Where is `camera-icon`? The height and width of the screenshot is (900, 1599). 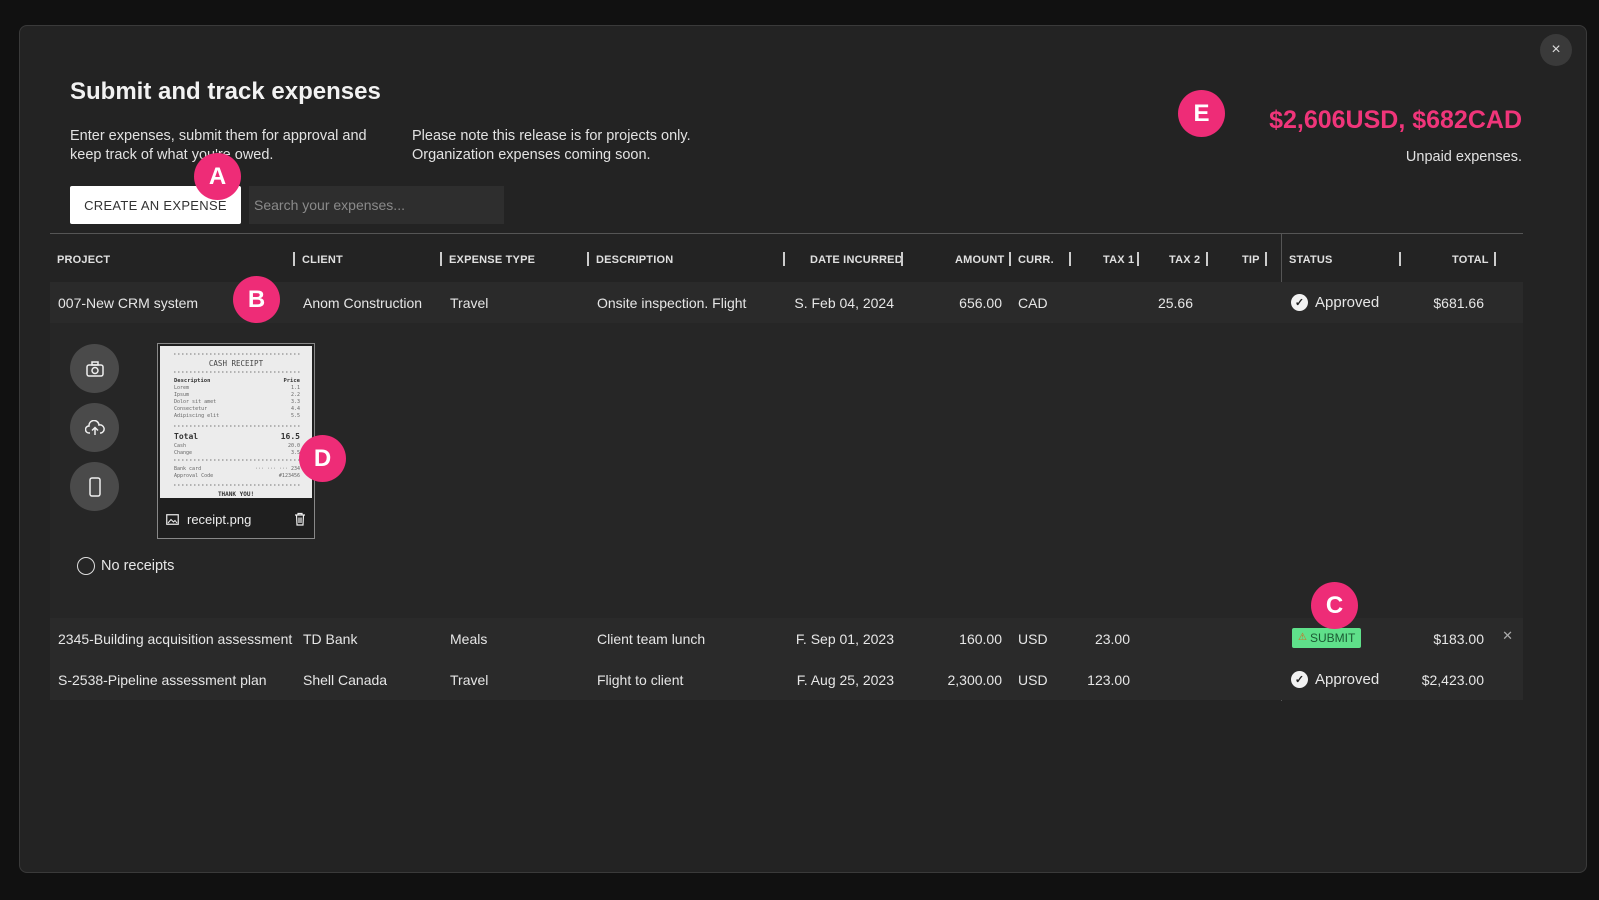
camera-icon is located at coordinates (94, 368).